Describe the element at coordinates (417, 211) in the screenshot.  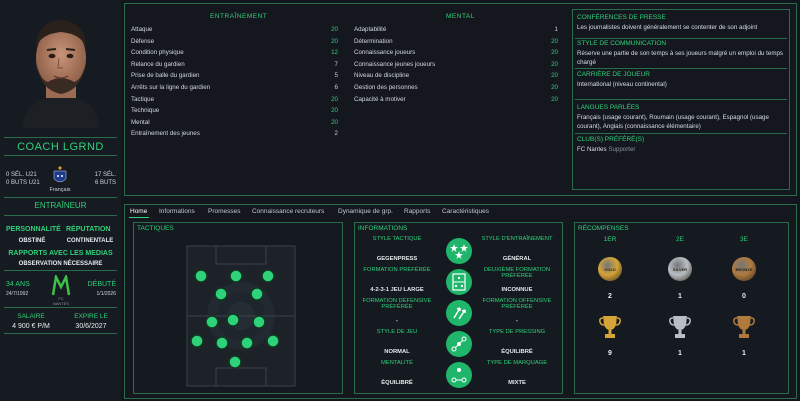
I see `tab-rapports: Rapports` at that location.